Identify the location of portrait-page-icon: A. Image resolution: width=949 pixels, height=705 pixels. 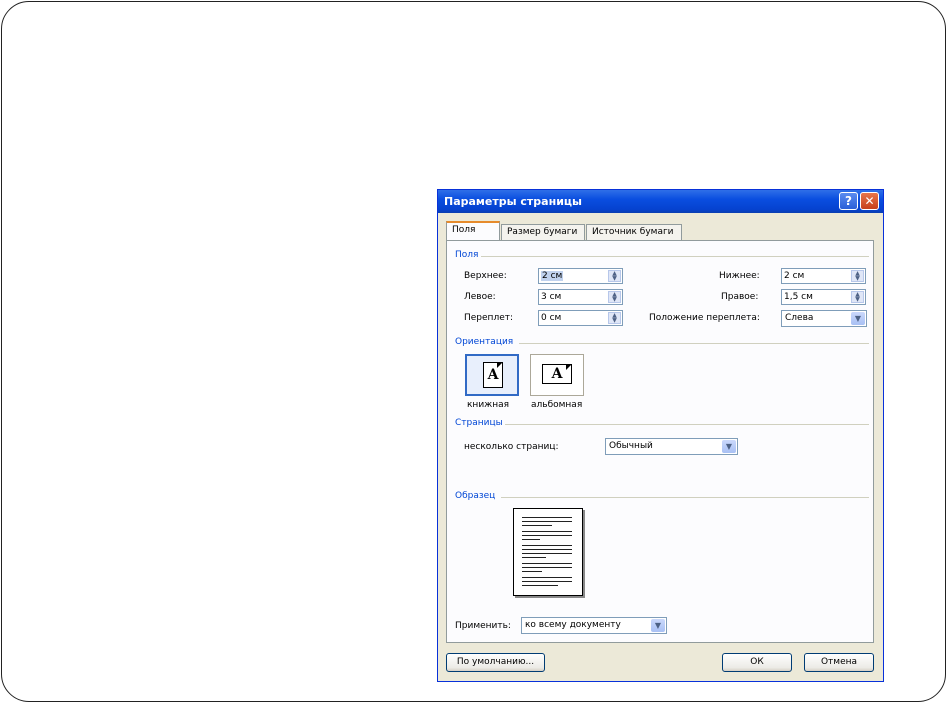
(493, 375).